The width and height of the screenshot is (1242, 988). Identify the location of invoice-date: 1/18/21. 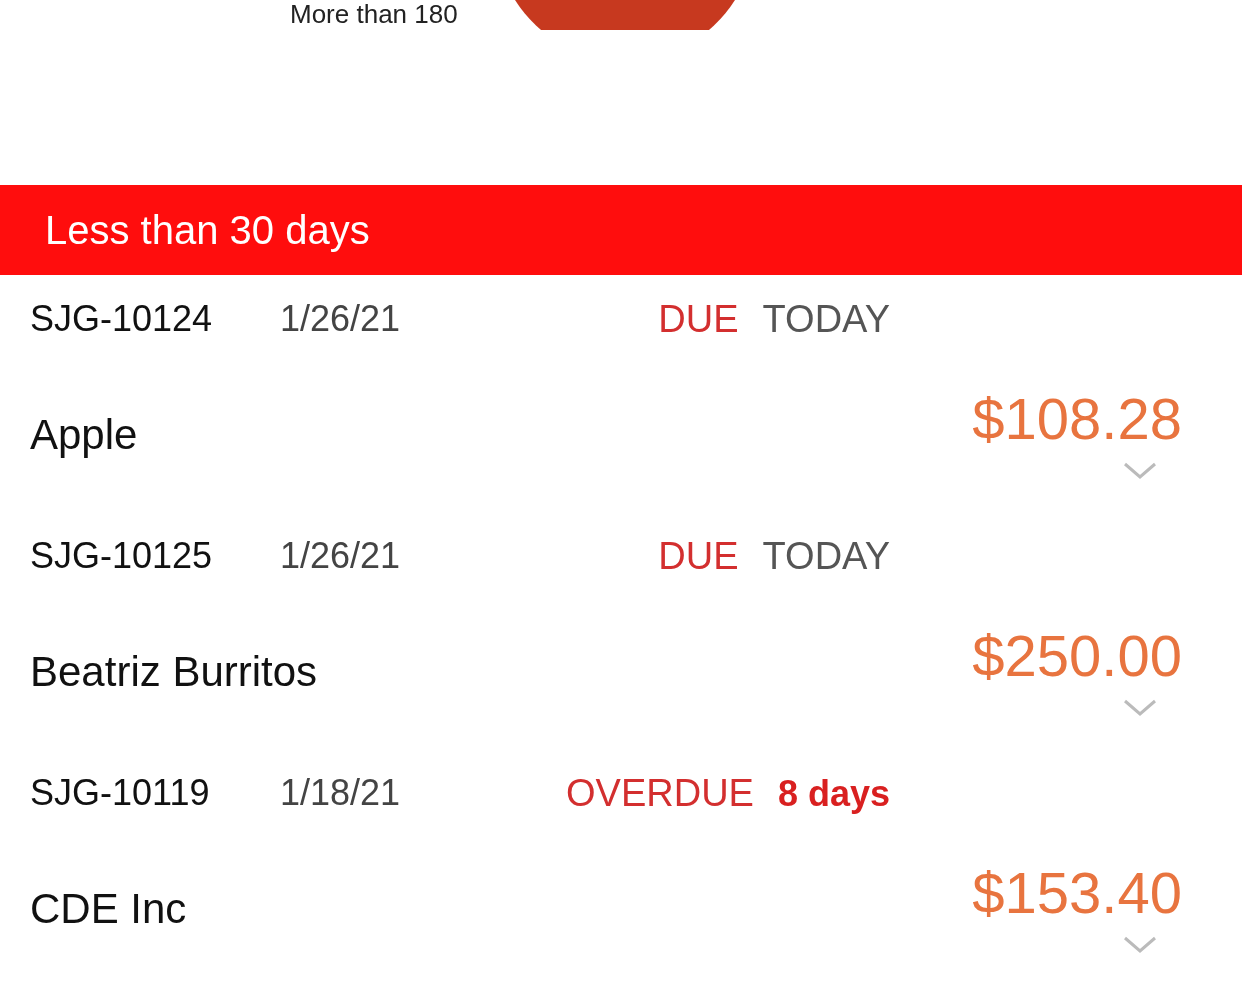
(341, 793).